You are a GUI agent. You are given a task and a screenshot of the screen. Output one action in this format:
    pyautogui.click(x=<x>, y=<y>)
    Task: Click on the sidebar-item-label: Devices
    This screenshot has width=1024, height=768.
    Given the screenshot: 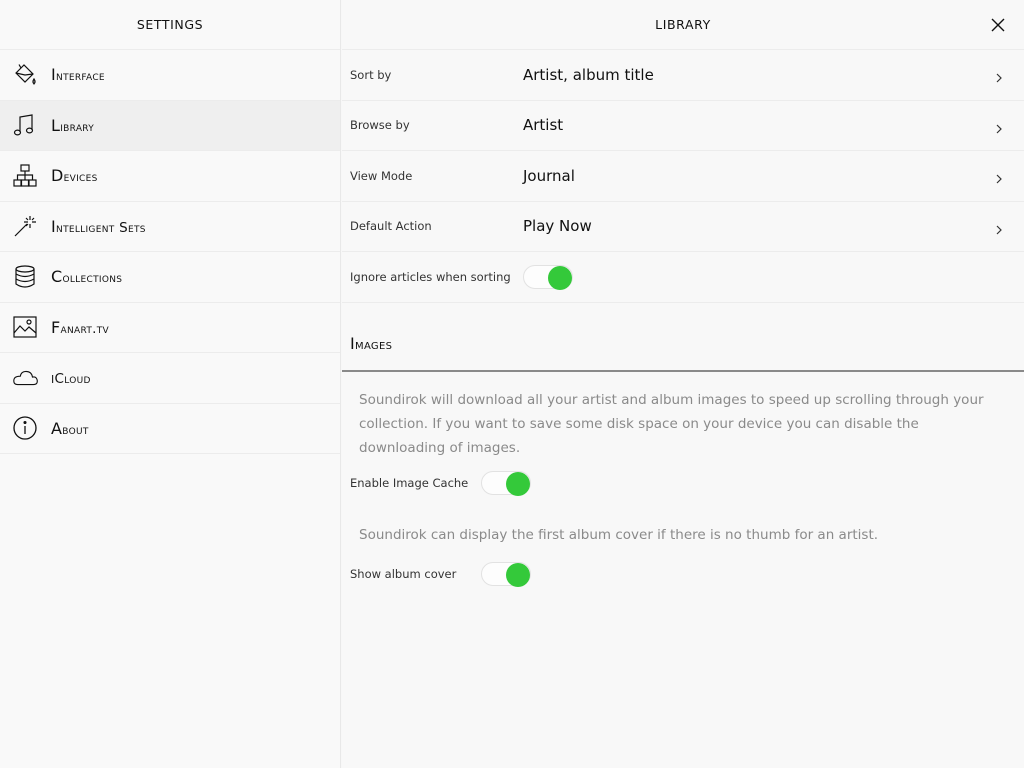 What is the action you would take?
    pyautogui.click(x=74, y=176)
    